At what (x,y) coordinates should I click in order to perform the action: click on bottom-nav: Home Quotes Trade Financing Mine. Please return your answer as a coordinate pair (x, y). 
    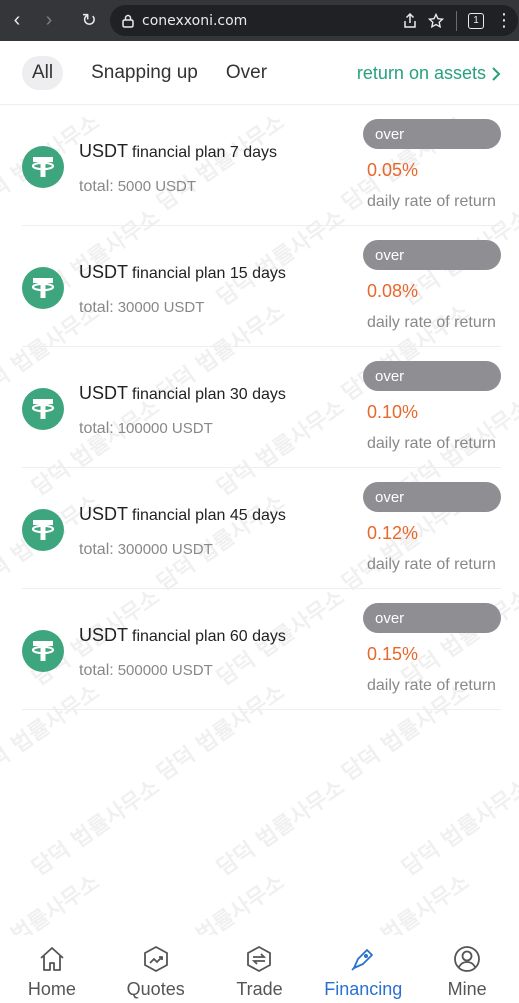
    Looking at the image, I should click on (259, 969).